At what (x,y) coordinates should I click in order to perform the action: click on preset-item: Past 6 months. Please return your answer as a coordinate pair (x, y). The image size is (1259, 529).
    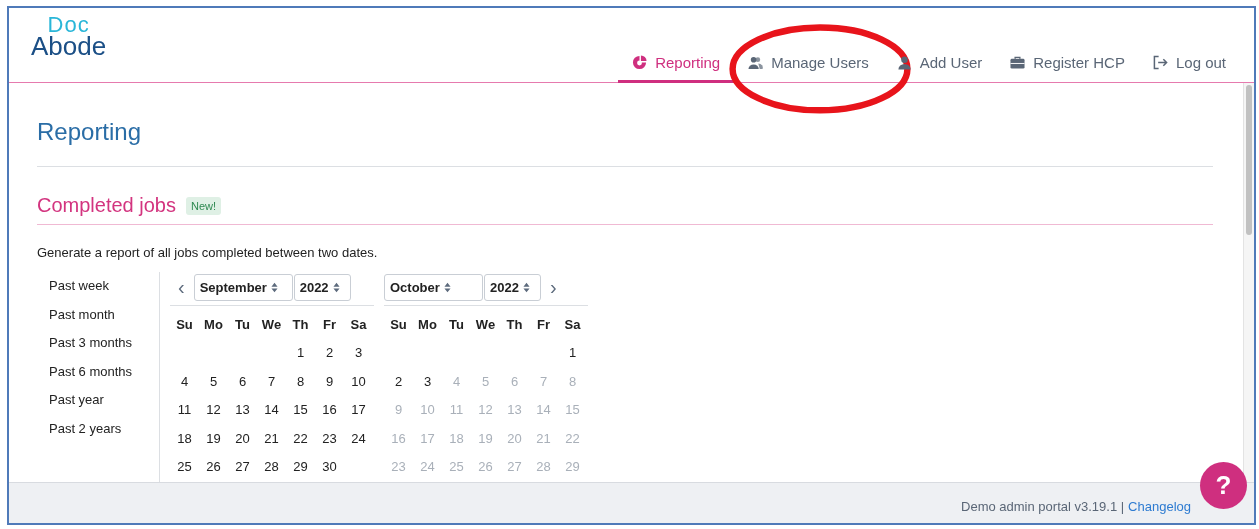
    Looking at the image, I should click on (98, 377).